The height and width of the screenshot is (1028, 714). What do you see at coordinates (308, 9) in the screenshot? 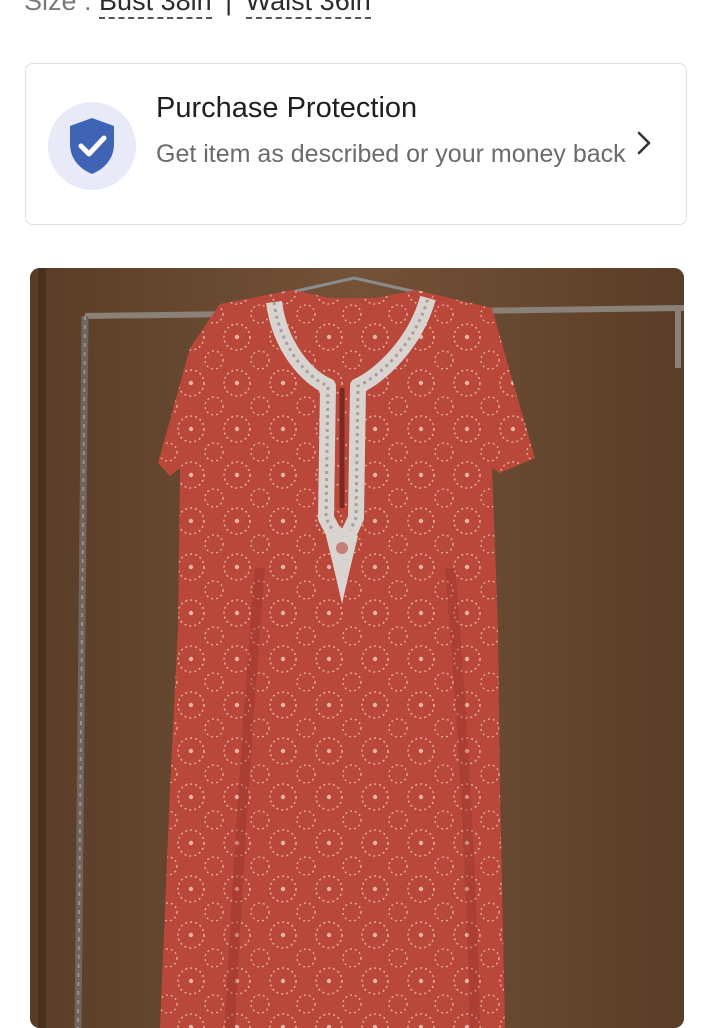
I see `size-waist-value: Waist 36in` at bounding box center [308, 9].